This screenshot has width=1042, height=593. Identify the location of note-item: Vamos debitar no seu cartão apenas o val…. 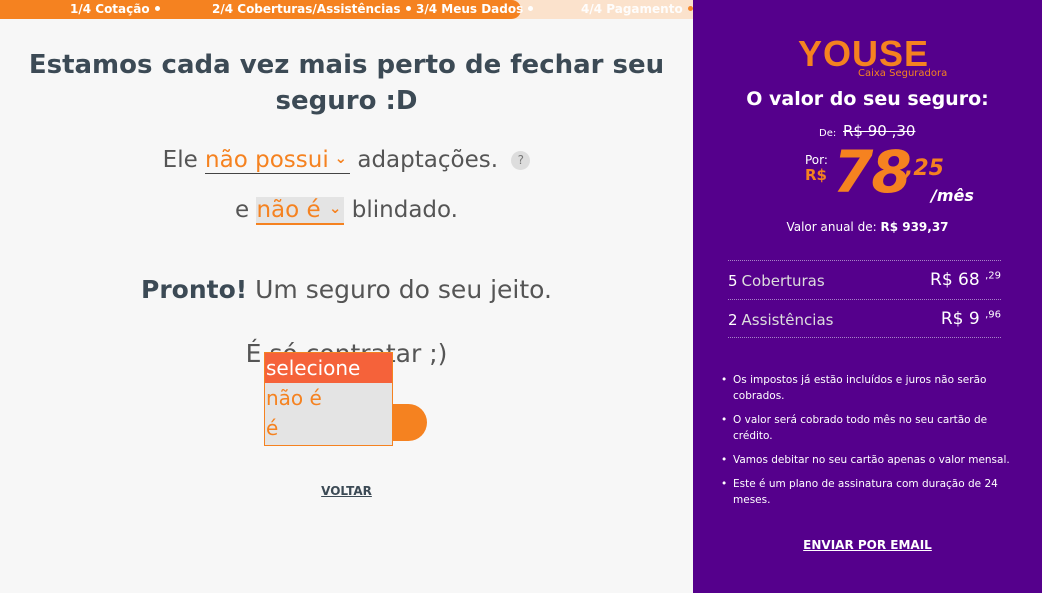
(866, 460).